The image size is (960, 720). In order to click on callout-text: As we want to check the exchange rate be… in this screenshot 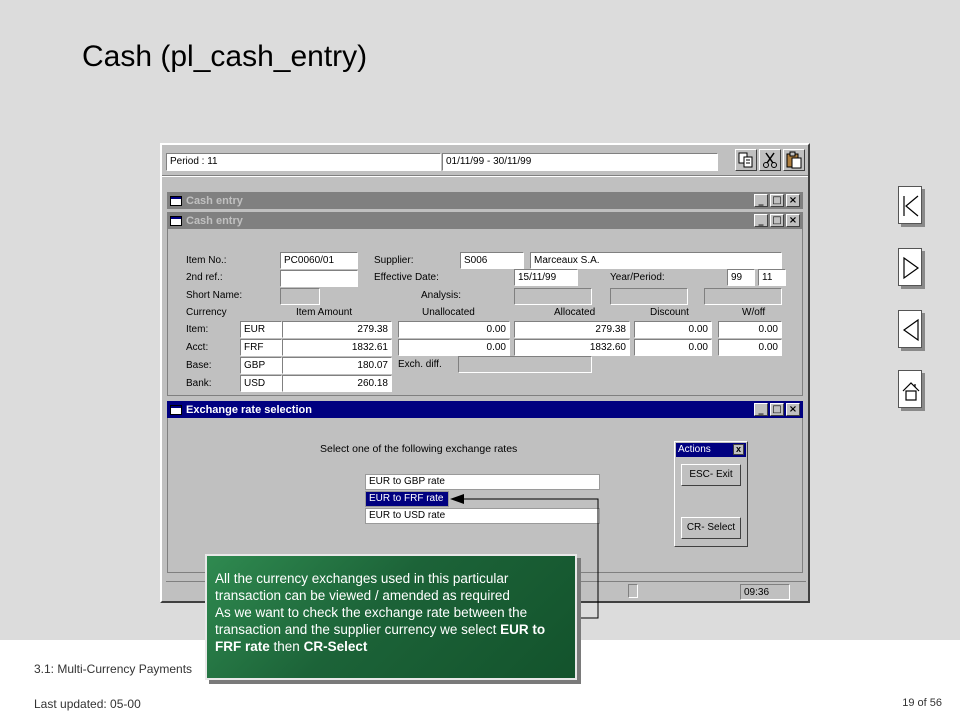, I will do `click(371, 621)`.